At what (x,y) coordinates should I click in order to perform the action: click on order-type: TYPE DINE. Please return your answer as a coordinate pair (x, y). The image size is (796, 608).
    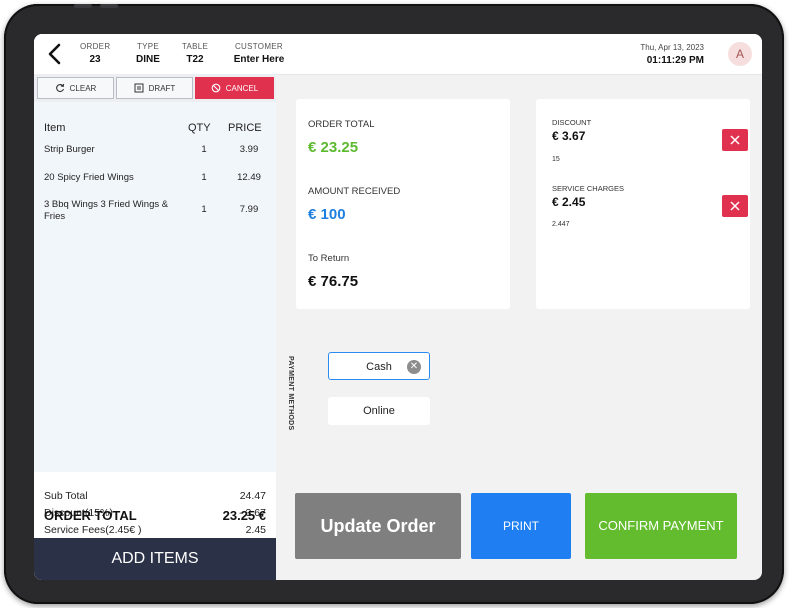
    Looking at the image, I should click on (148, 53).